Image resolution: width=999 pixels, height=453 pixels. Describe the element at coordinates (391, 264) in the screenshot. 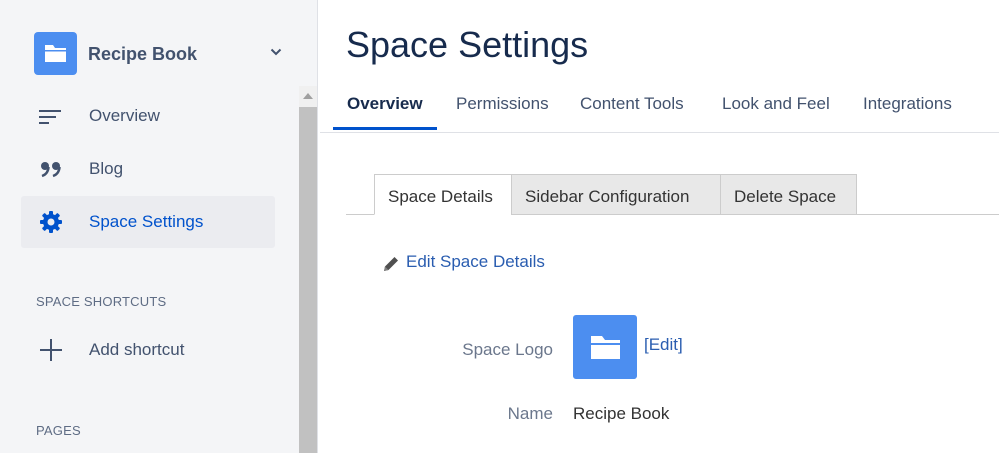

I see `pencil-icon` at that location.